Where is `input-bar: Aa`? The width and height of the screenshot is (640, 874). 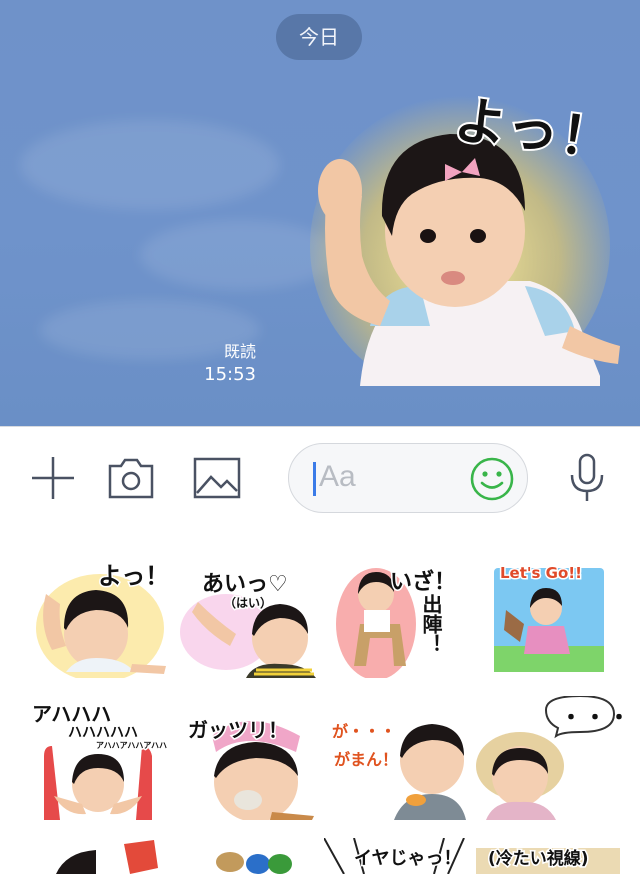 input-bar: Aa is located at coordinates (320, 476).